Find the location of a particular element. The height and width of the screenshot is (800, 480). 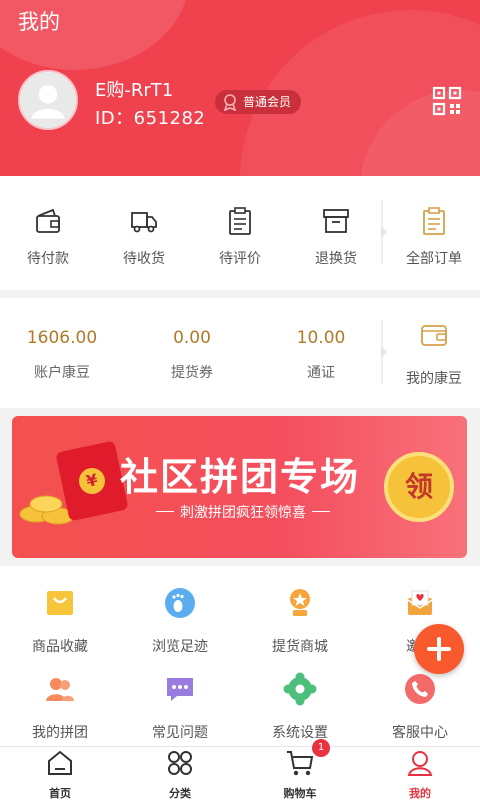

tab-label: 分类 is located at coordinates (180, 793).